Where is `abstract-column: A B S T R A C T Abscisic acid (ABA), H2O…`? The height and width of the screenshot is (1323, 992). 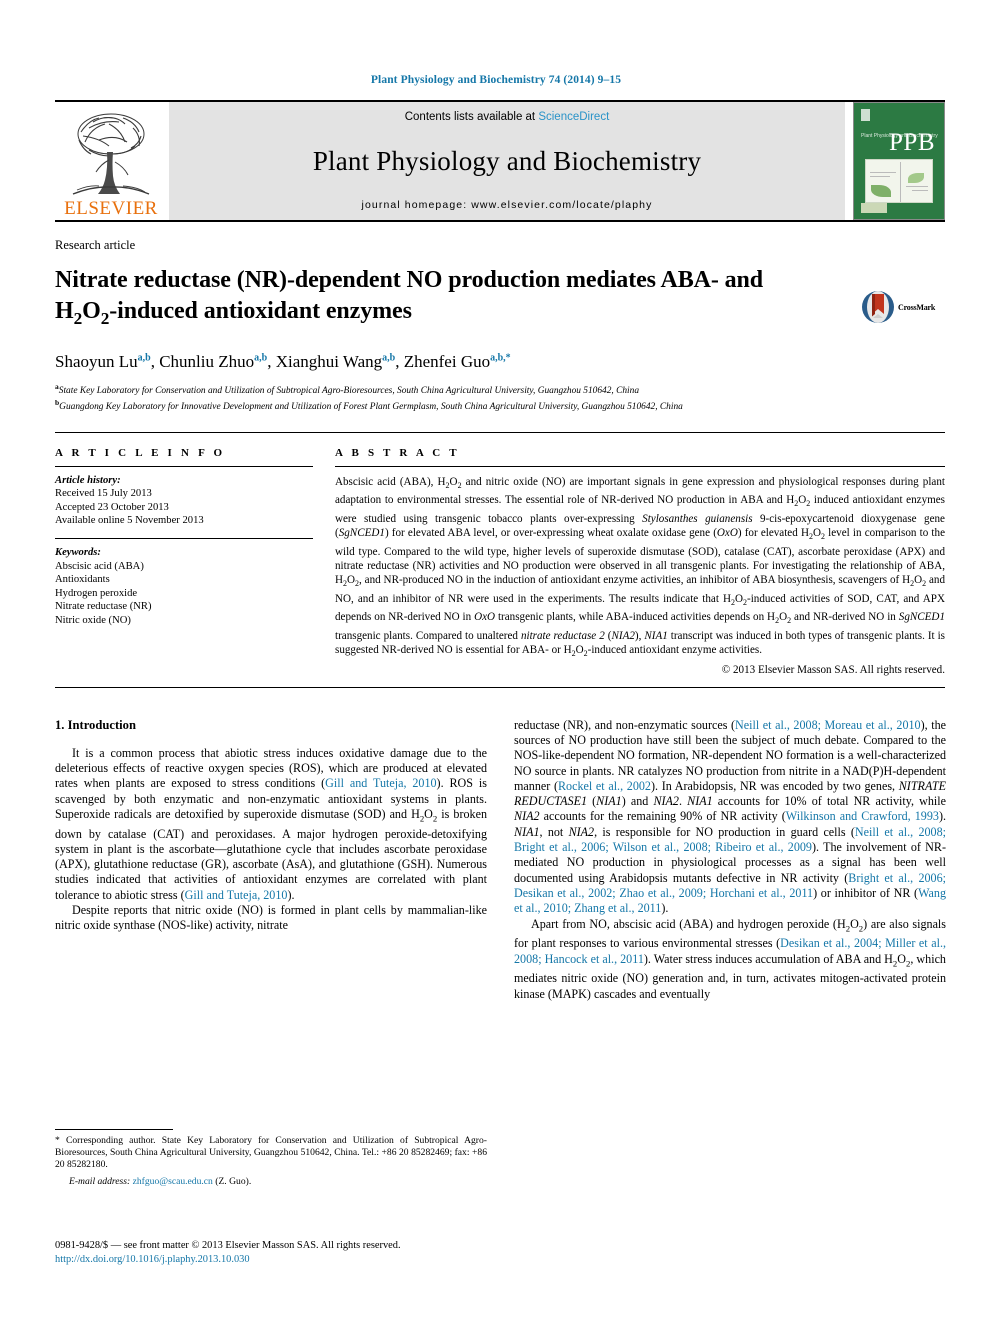 abstract-column: A B S T R A C T Abscisic acid (ABA), H2O… is located at coordinates (640, 561).